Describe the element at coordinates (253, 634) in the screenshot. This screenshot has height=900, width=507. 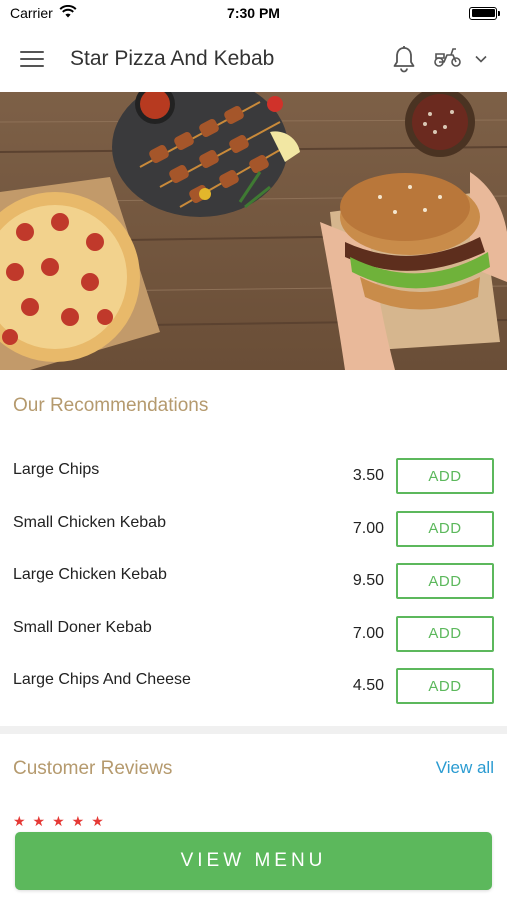
I see `list-item: Small Doner Kebab 7.00 ADD` at that location.